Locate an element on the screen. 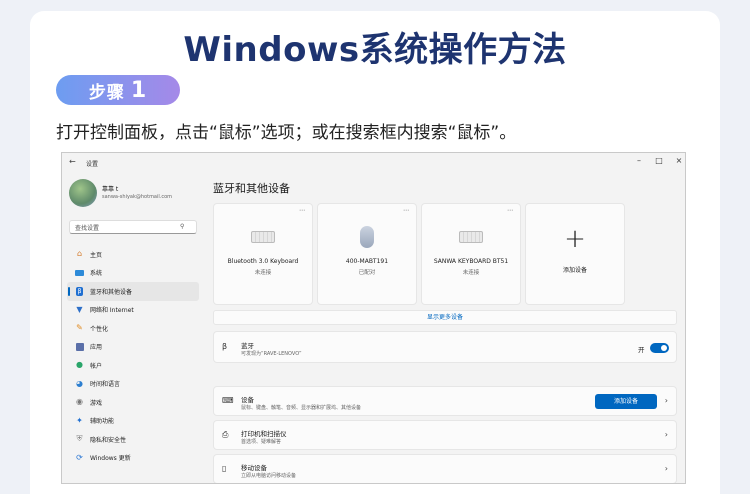 The image size is (750, 494). device-card-bluetooth-keyboard: ⋯ Bluetooth 3.0 Keyboard 未连接 is located at coordinates (263, 254).